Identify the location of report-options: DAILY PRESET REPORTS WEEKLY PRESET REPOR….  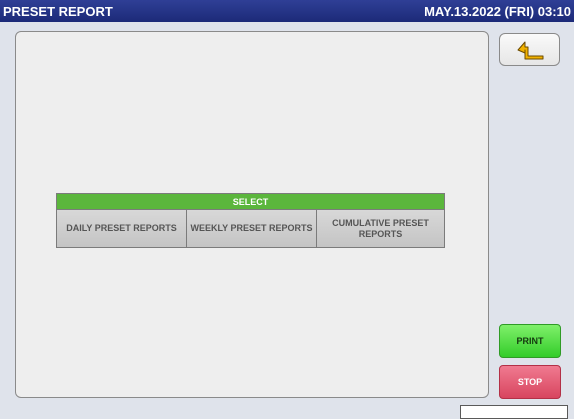
(250, 228).